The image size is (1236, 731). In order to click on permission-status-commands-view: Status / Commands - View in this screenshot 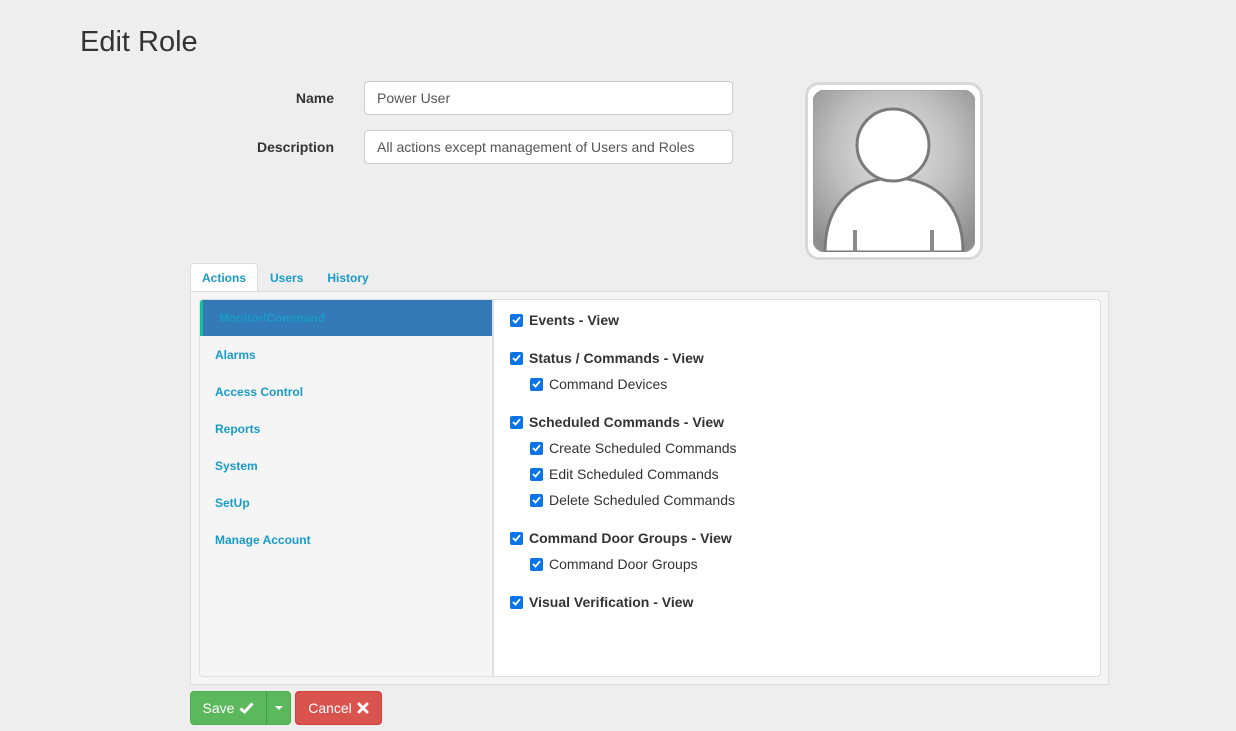, I will do `click(607, 358)`.